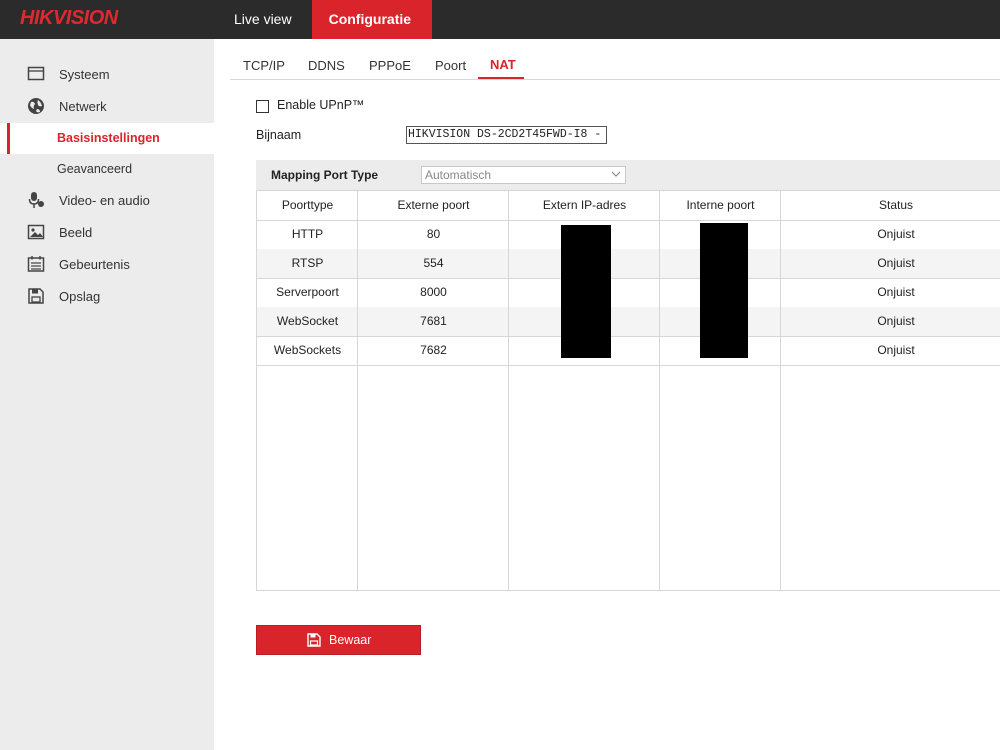 The width and height of the screenshot is (1000, 750). What do you see at coordinates (586, 291) in the screenshot?
I see `redacted-extern-ip` at bounding box center [586, 291].